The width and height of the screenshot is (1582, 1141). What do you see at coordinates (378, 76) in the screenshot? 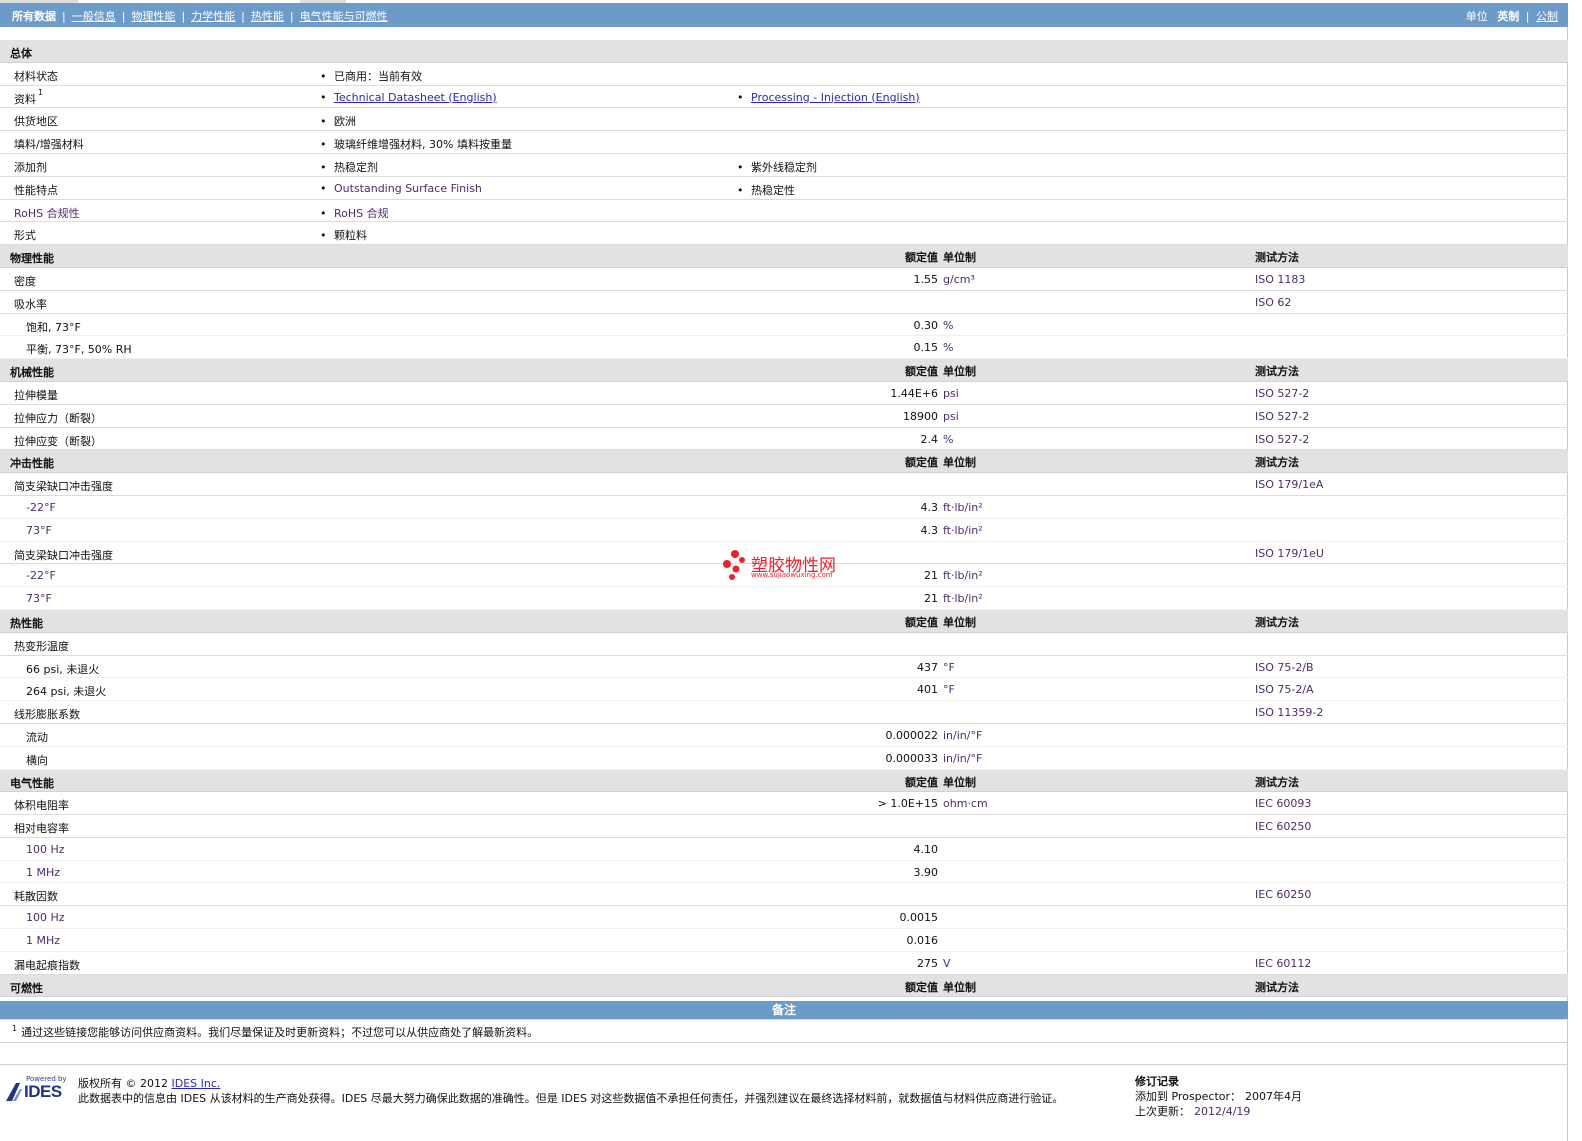
I see `value-text: 已商用：当前有效` at bounding box center [378, 76].